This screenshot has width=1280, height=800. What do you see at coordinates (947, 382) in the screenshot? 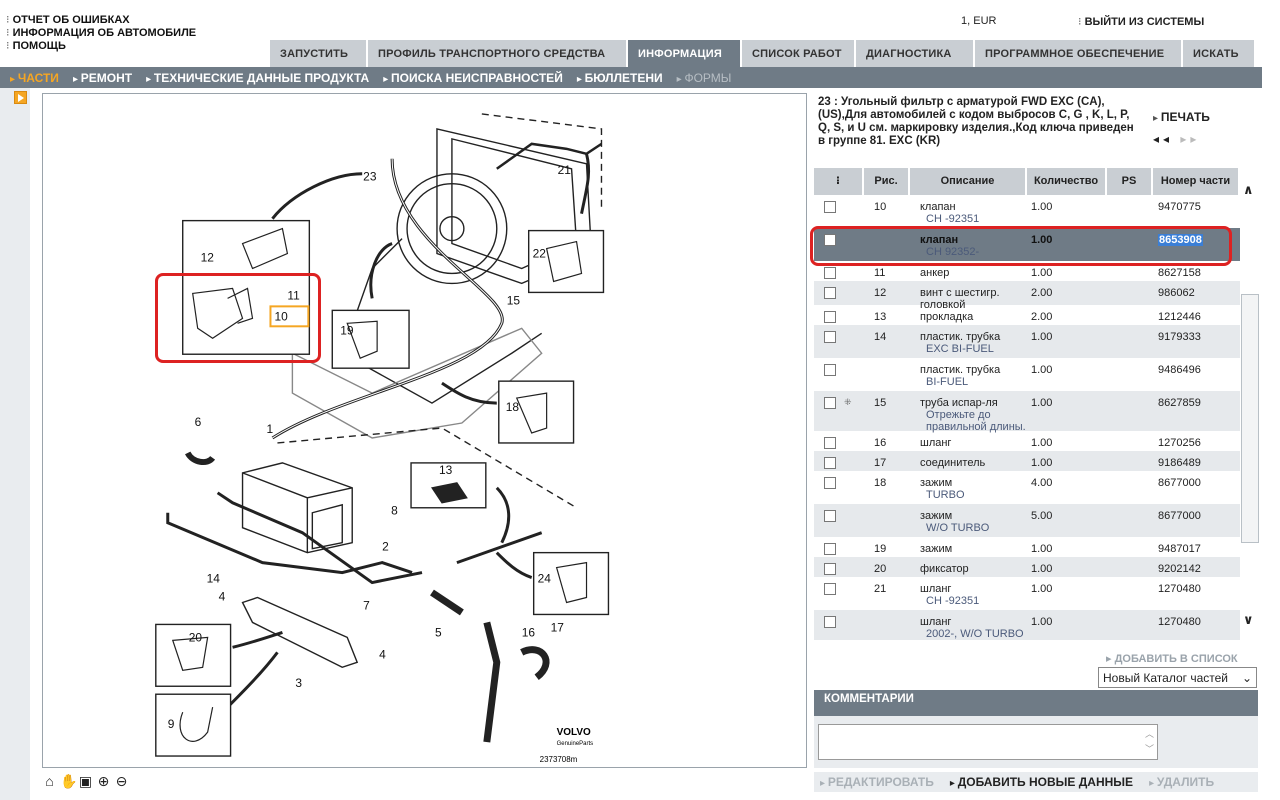
I see `row-note: BI-FUEL` at bounding box center [947, 382].